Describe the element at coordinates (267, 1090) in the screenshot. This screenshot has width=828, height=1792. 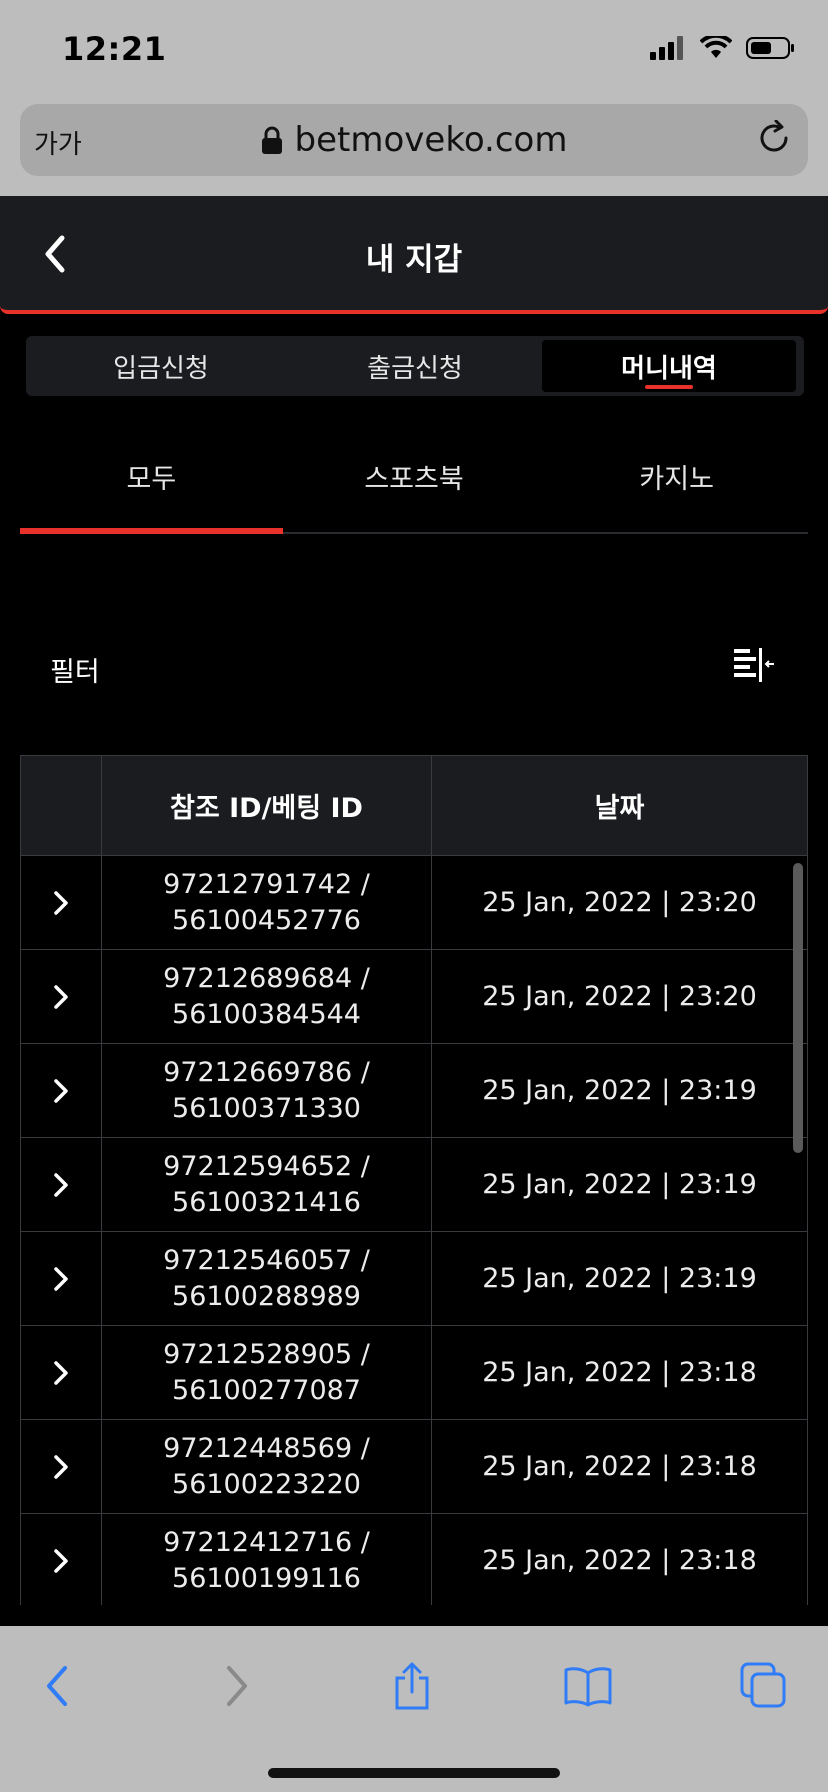
I see `ref-id-cell: 97212669786 / 56100371330` at that location.